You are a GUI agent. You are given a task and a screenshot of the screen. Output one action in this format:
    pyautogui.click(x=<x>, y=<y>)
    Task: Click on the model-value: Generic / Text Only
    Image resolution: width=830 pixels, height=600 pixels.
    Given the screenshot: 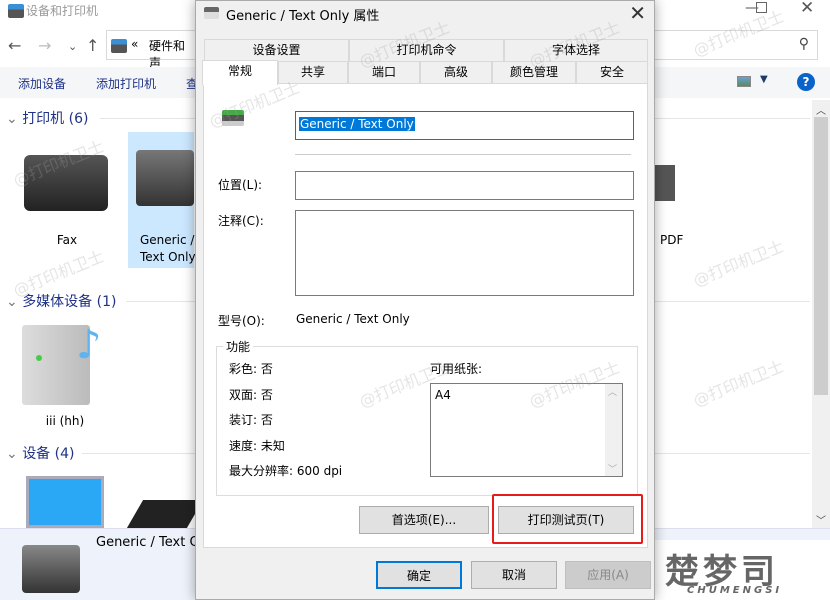 What is the action you would take?
    pyautogui.click(x=353, y=319)
    